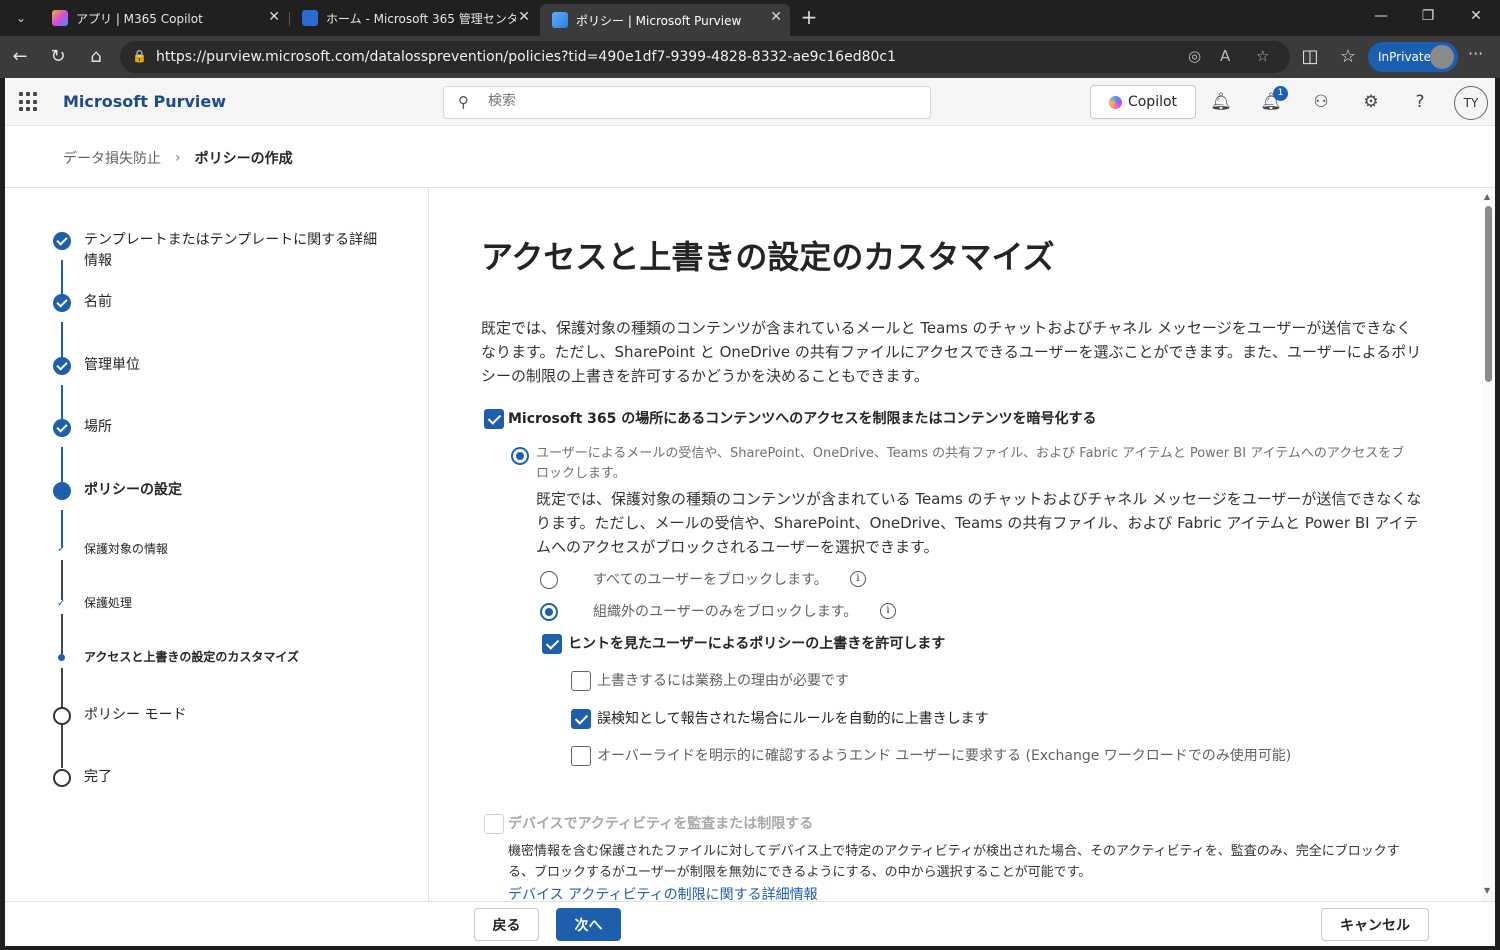 This screenshot has width=1500, height=950. What do you see at coordinates (20, 57) in the screenshot?
I see `back-arrow-icon: ←` at bounding box center [20, 57].